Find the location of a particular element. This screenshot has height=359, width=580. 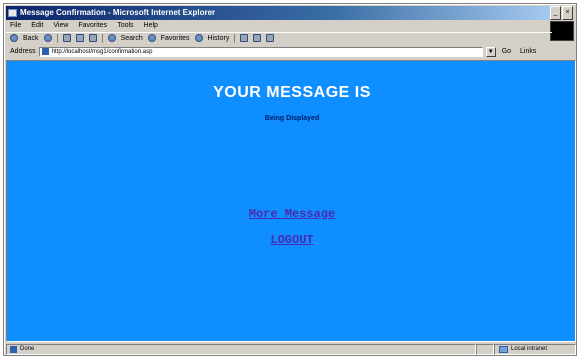

logout-link: LOGOUT is located at coordinates (292, 240).